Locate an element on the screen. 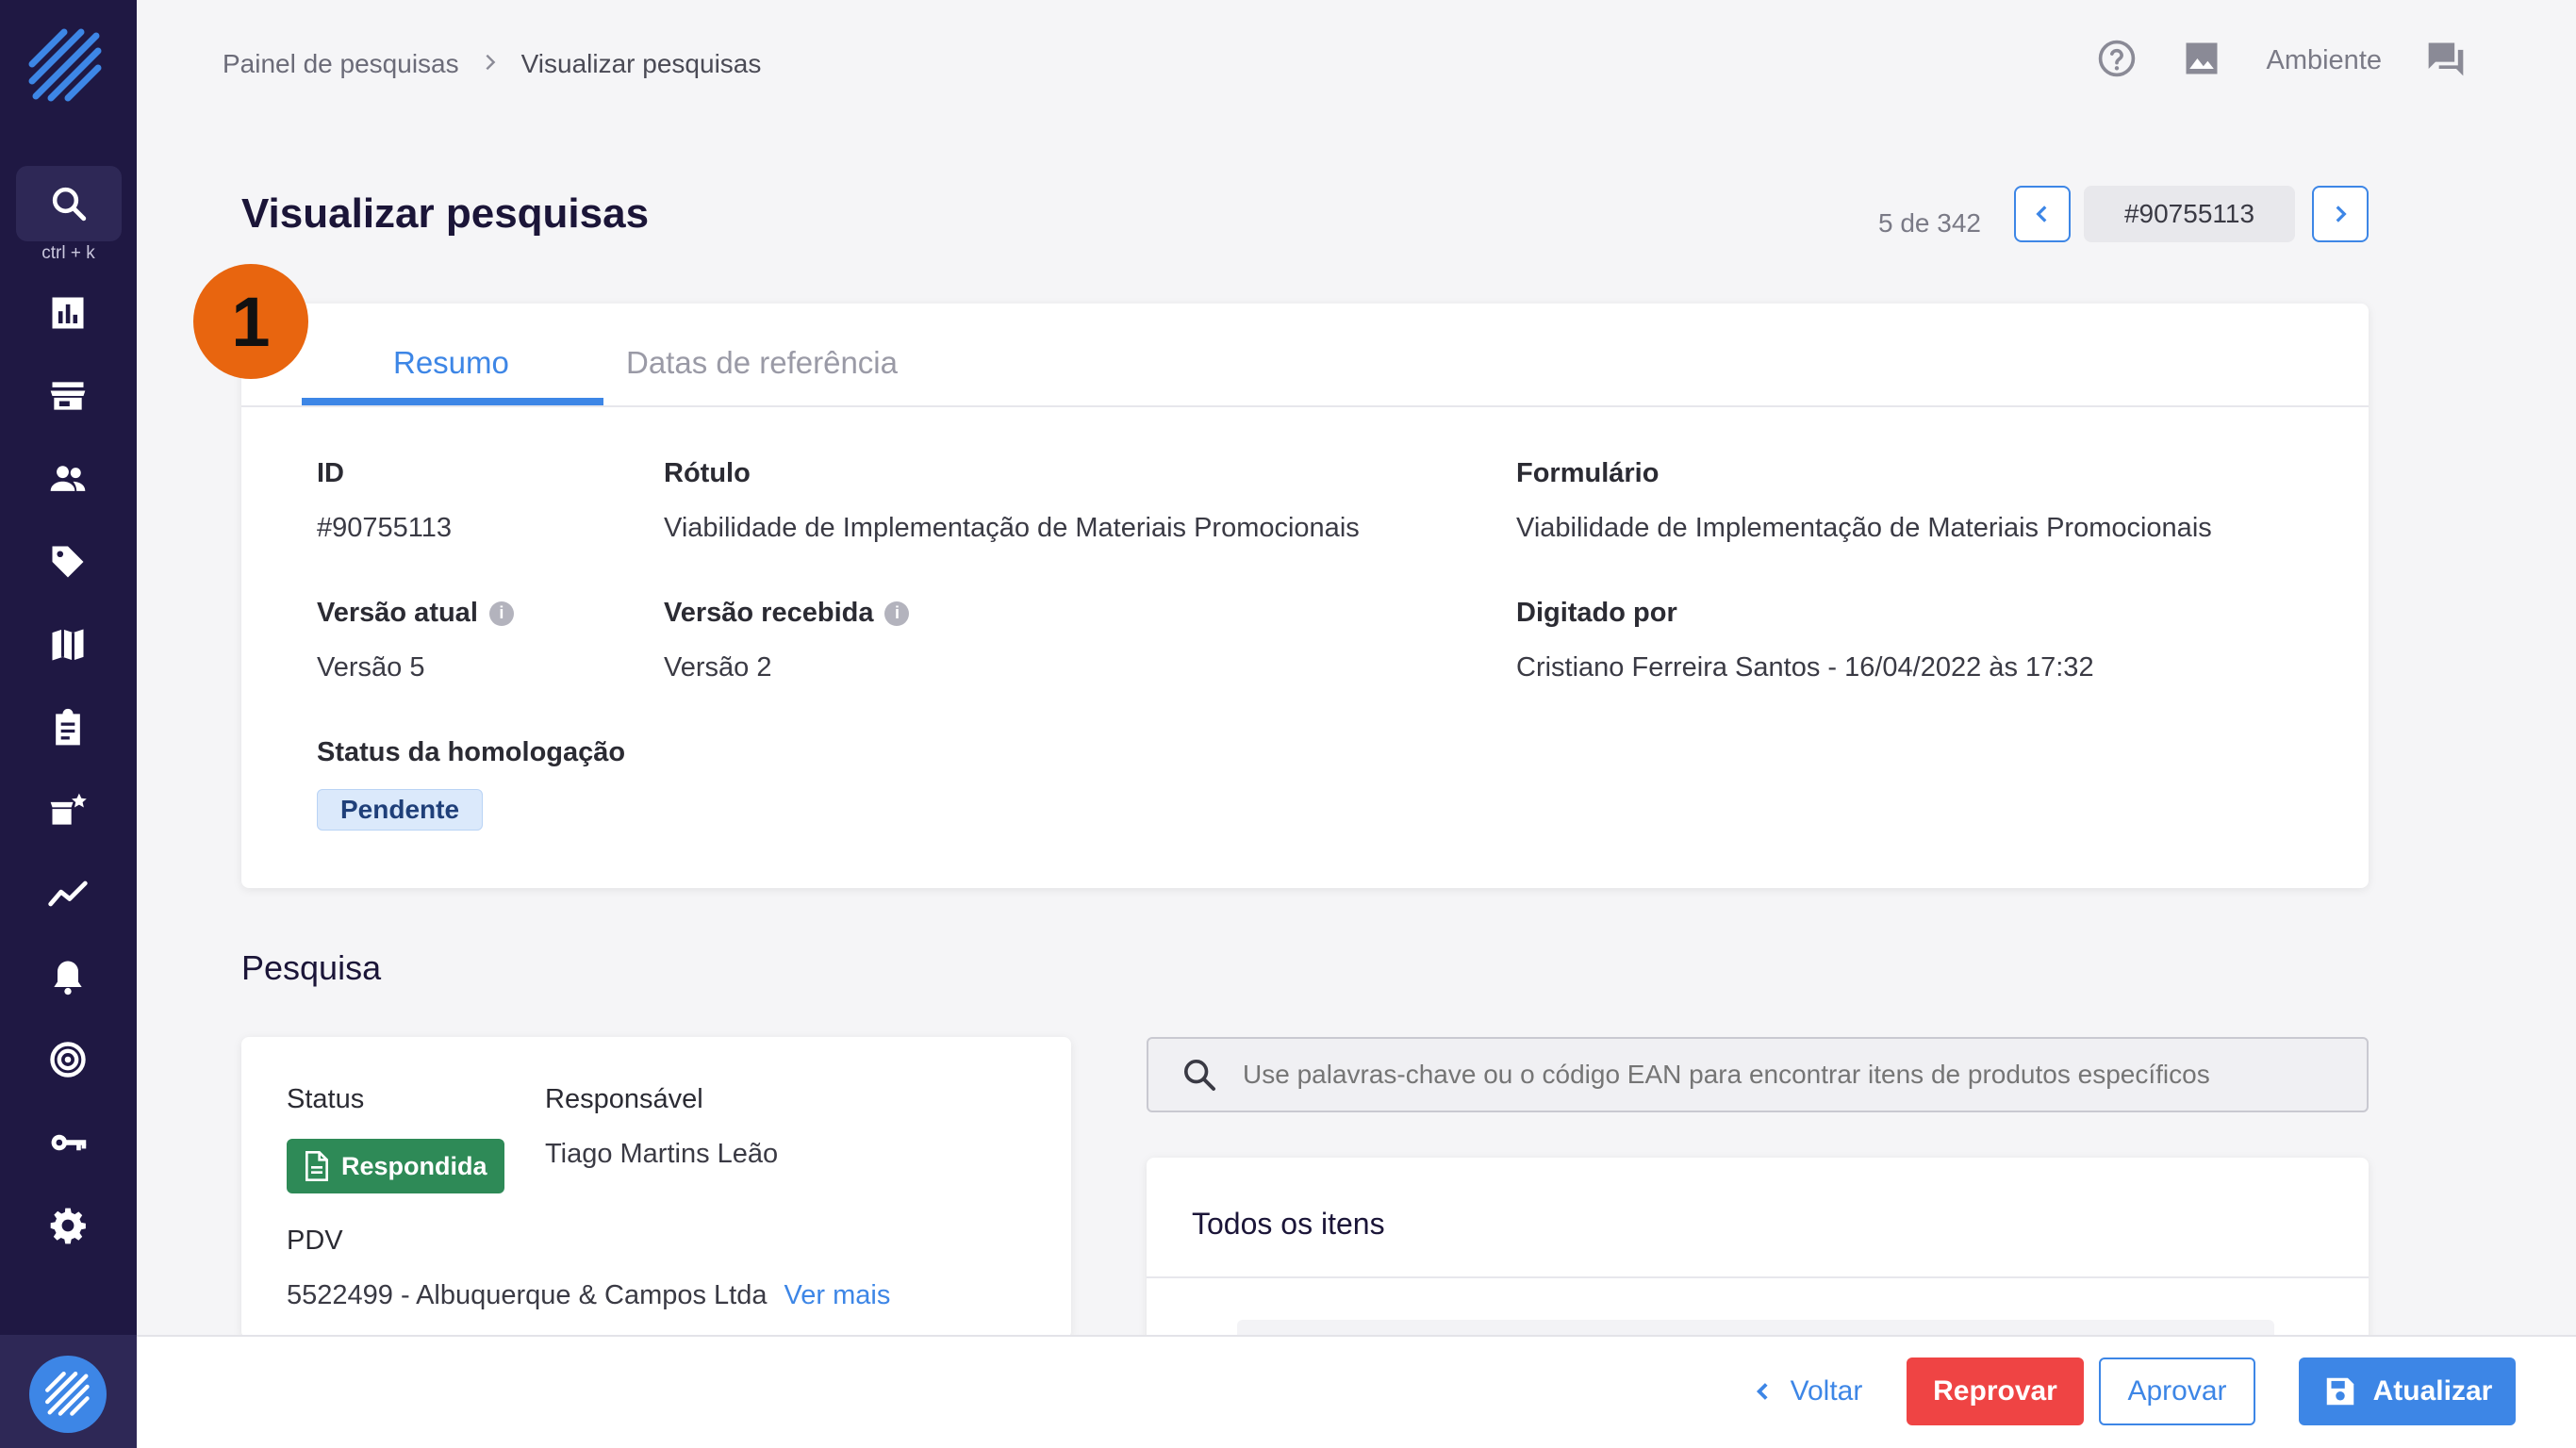 This screenshot has height=1448, width=2576. topbar-actions: Ambiente is located at coordinates (2281, 61).